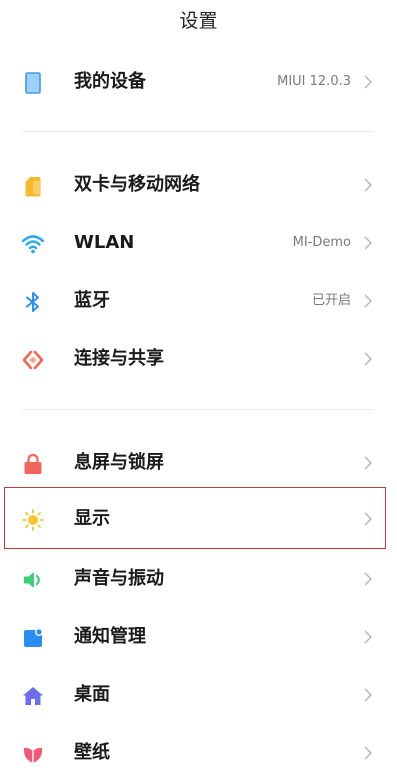 The height and width of the screenshot is (782, 397). What do you see at coordinates (33, 696) in the screenshot?
I see `home-icon` at bounding box center [33, 696].